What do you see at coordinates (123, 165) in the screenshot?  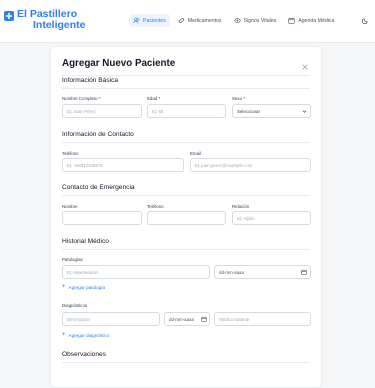 I see `phone-input: Ej: +56912345678` at bounding box center [123, 165].